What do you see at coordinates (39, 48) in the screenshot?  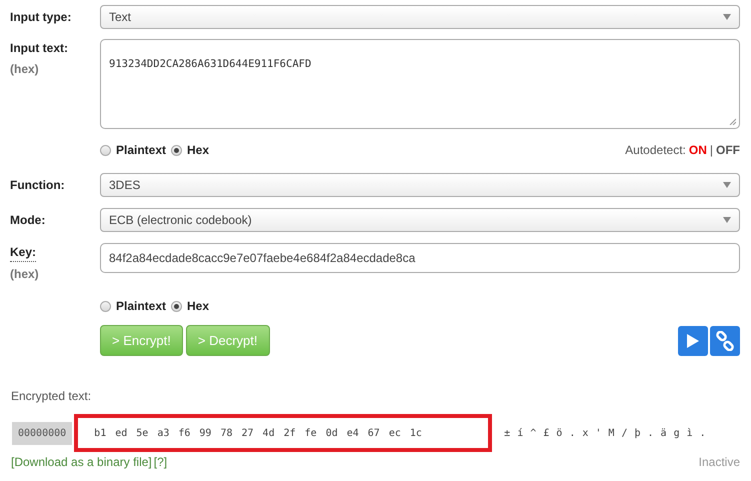 I see `field-label: Input text:` at bounding box center [39, 48].